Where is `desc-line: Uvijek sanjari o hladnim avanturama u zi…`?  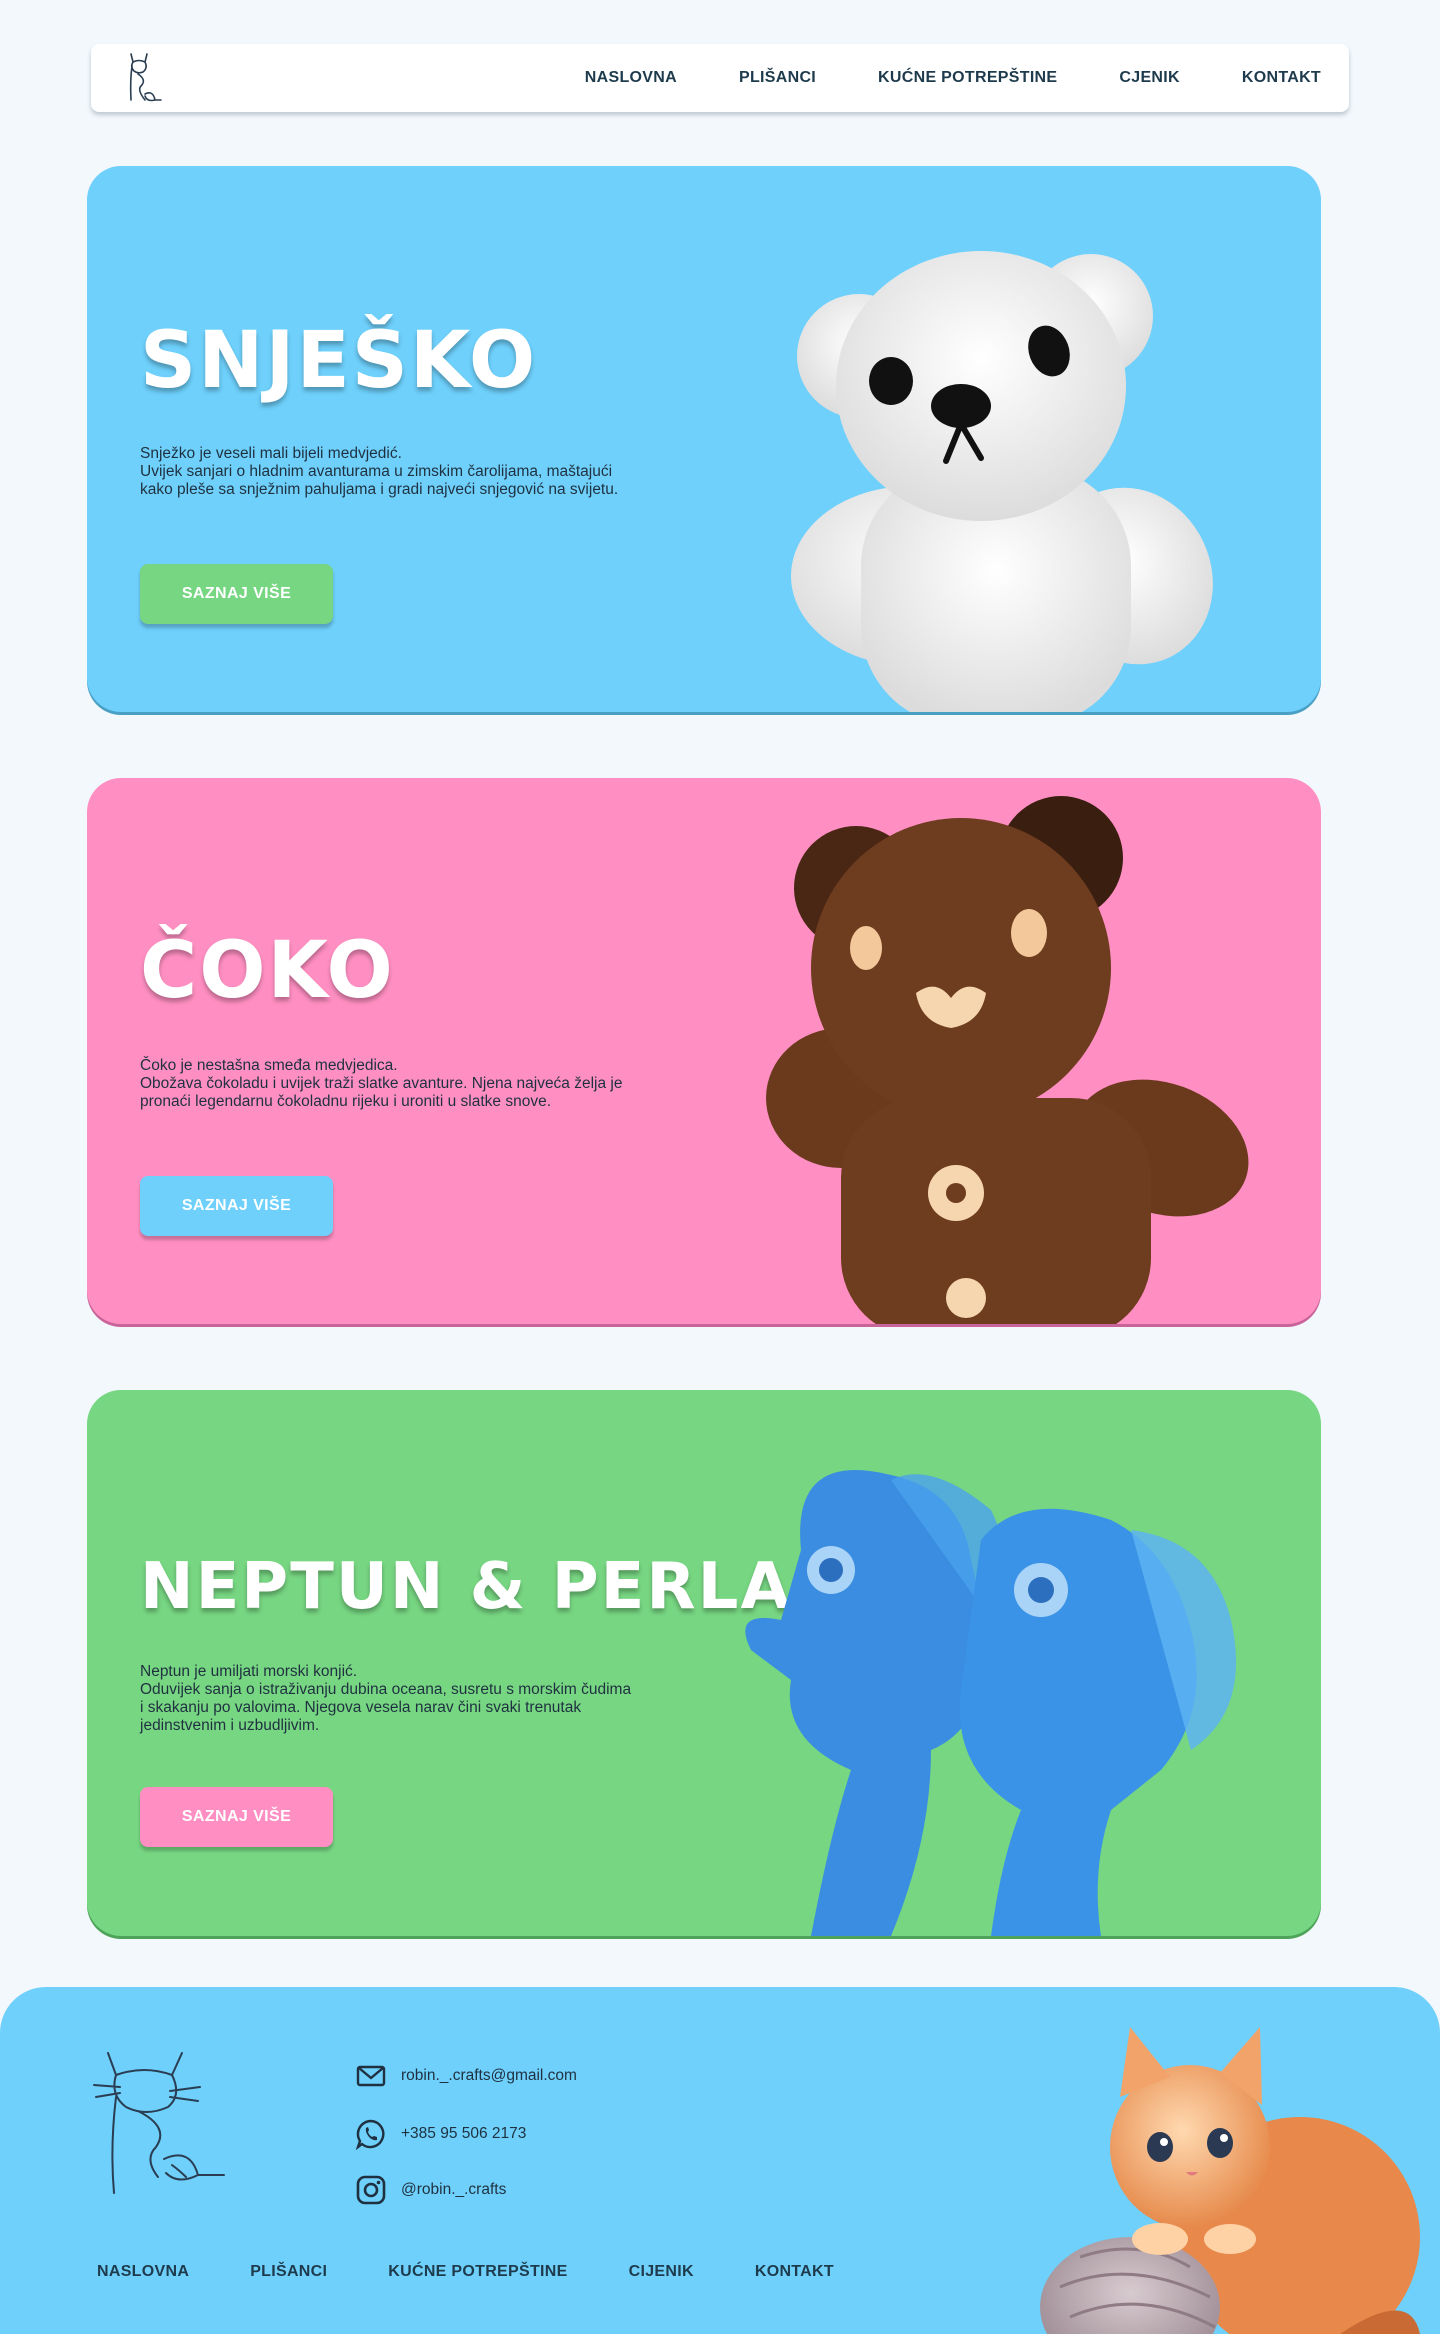
desc-line: Uvijek sanjari o hladnim avanturama u zi… is located at coordinates (376, 471).